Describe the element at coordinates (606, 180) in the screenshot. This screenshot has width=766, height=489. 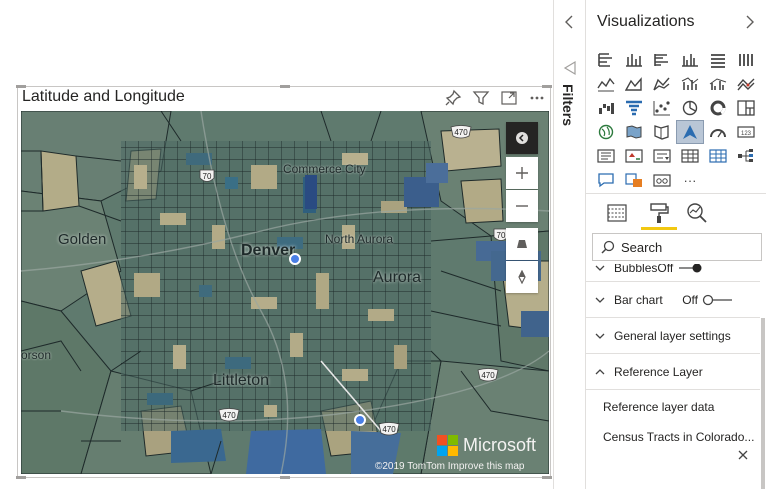
I see `qa-visual-icon` at that location.